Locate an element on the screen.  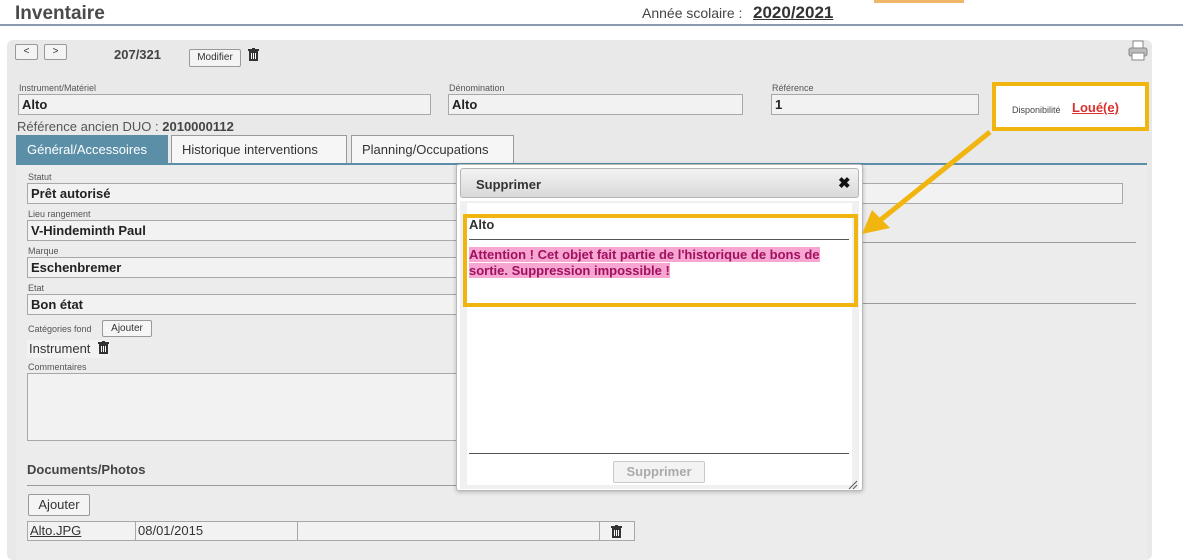
brand-label: Marque is located at coordinates (43, 251).